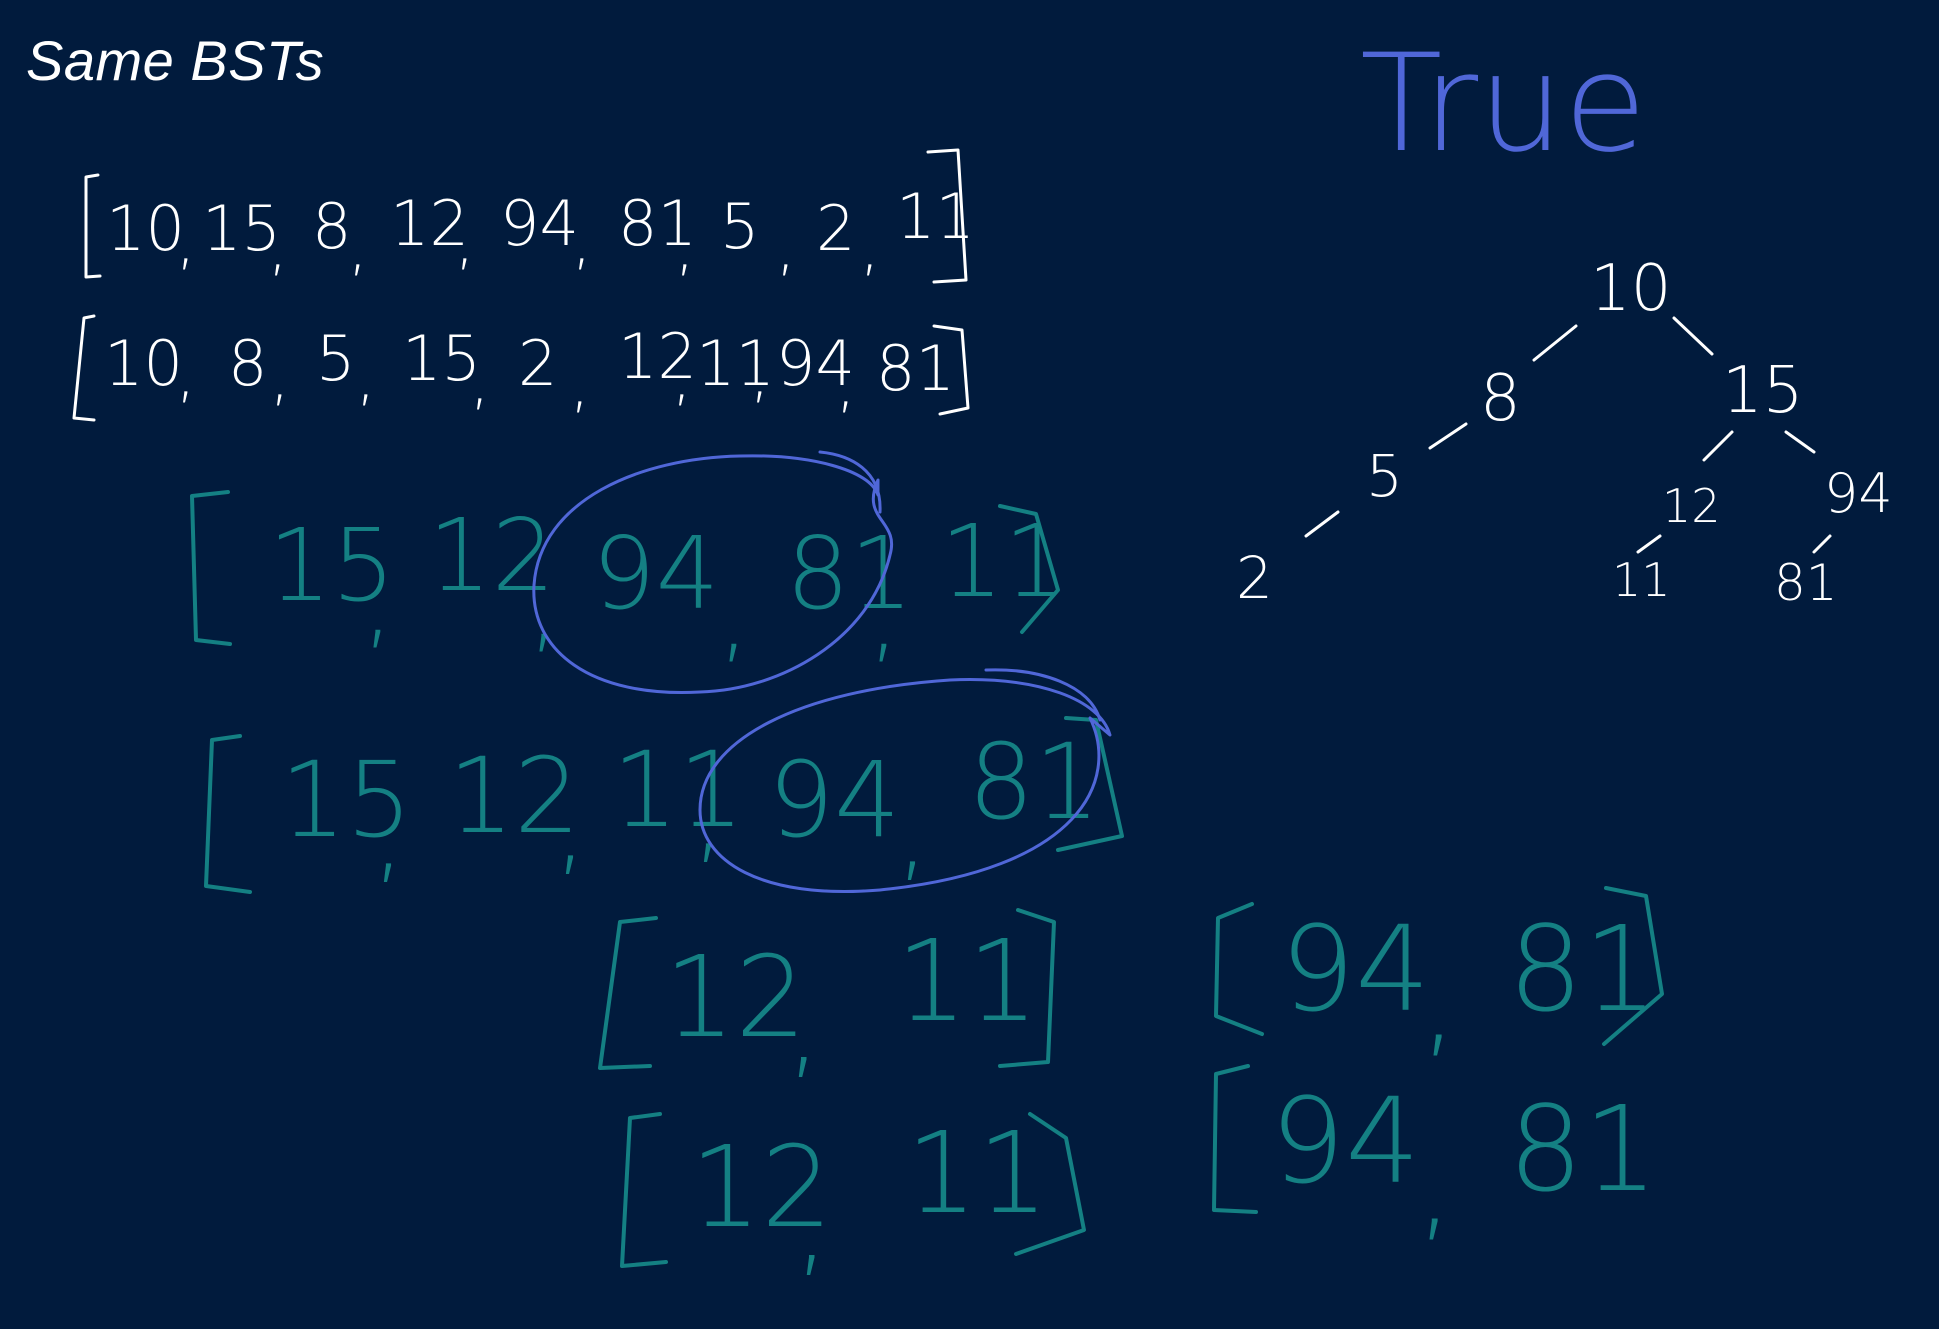 The height and width of the screenshot is (1329, 1939). What do you see at coordinates (835, 228) in the screenshot?
I see `array-one-value: 2` at bounding box center [835, 228].